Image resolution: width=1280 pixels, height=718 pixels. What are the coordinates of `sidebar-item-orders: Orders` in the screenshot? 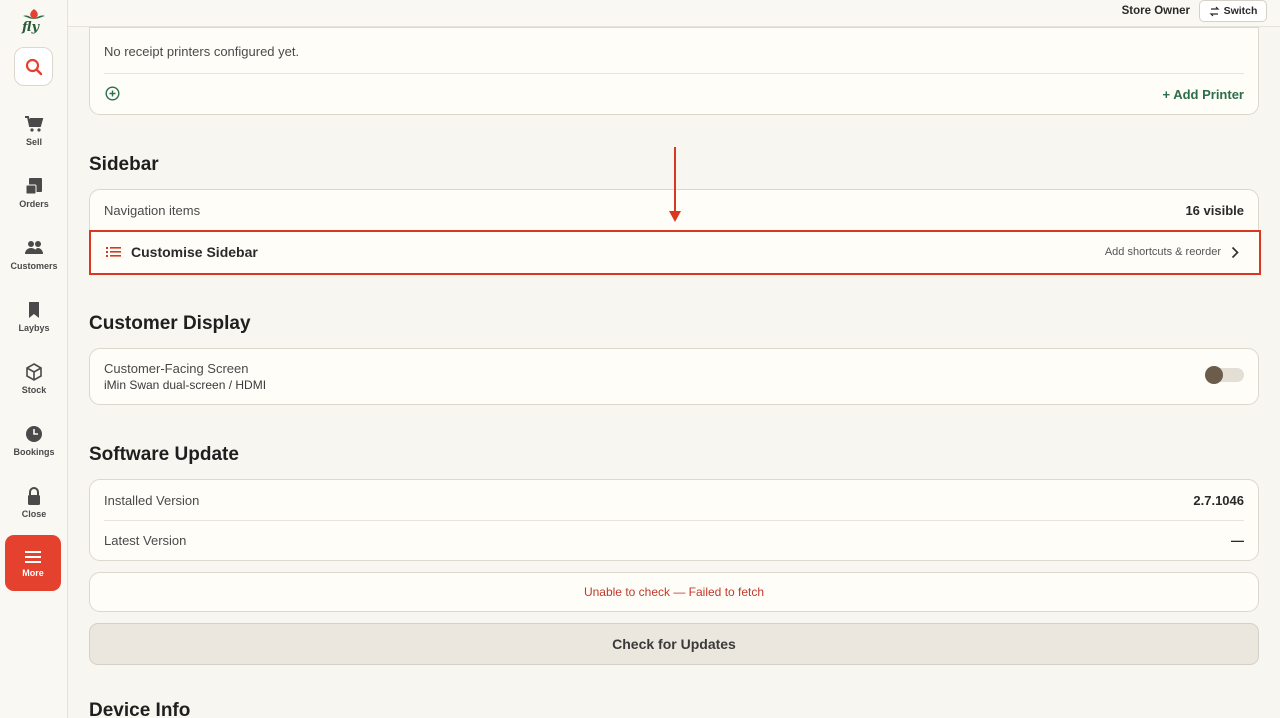 It's located at (34, 200).